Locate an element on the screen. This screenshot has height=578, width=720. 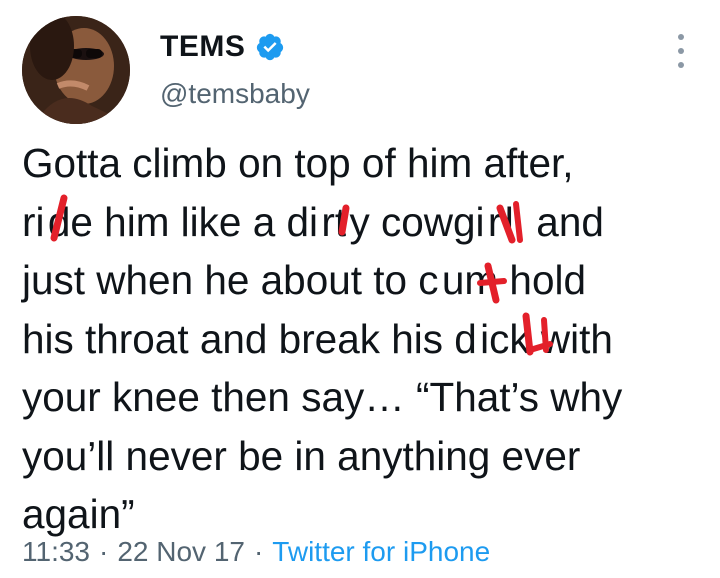
more-options-icon is located at coordinates (681, 51).